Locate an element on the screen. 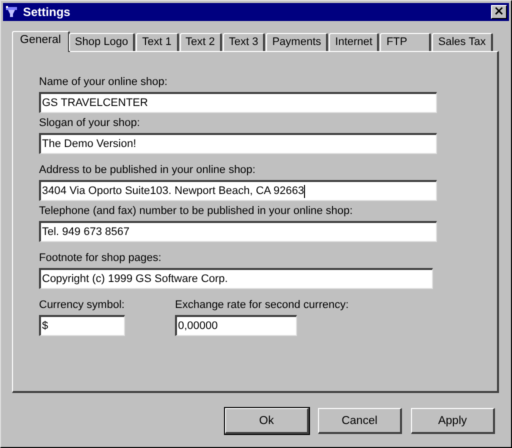 The height and width of the screenshot is (448, 512). tab: Text 3 is located at coordinates (244, 42).